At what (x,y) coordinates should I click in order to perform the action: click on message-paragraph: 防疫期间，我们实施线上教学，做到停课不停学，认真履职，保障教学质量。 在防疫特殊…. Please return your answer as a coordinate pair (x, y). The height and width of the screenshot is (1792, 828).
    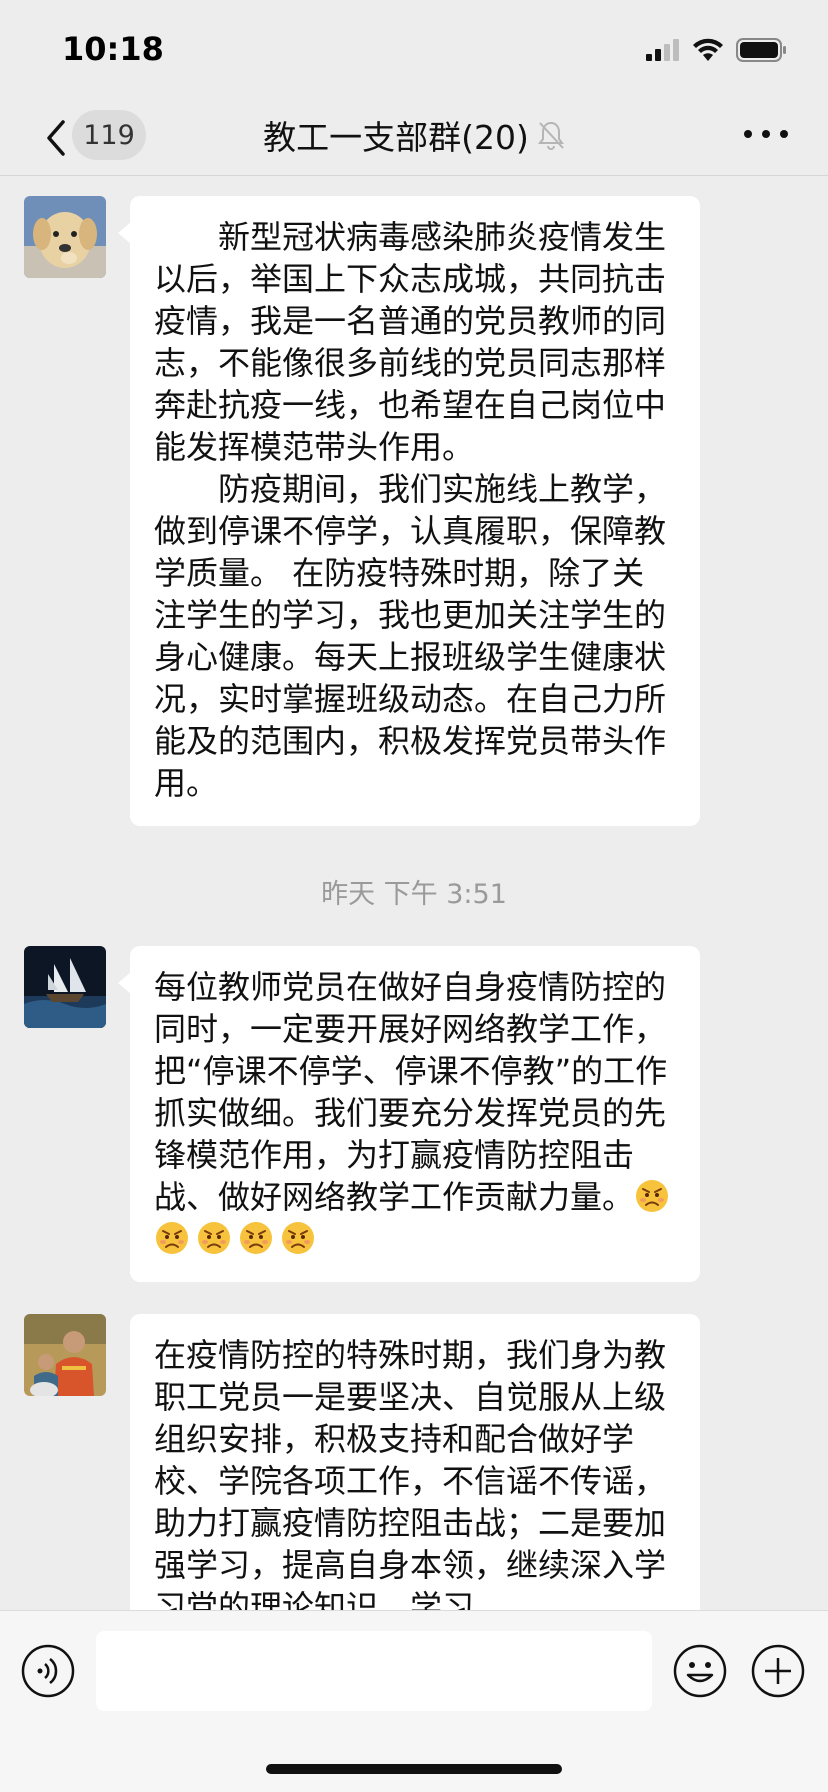
    Looking at the image, I should click on (410, 636).